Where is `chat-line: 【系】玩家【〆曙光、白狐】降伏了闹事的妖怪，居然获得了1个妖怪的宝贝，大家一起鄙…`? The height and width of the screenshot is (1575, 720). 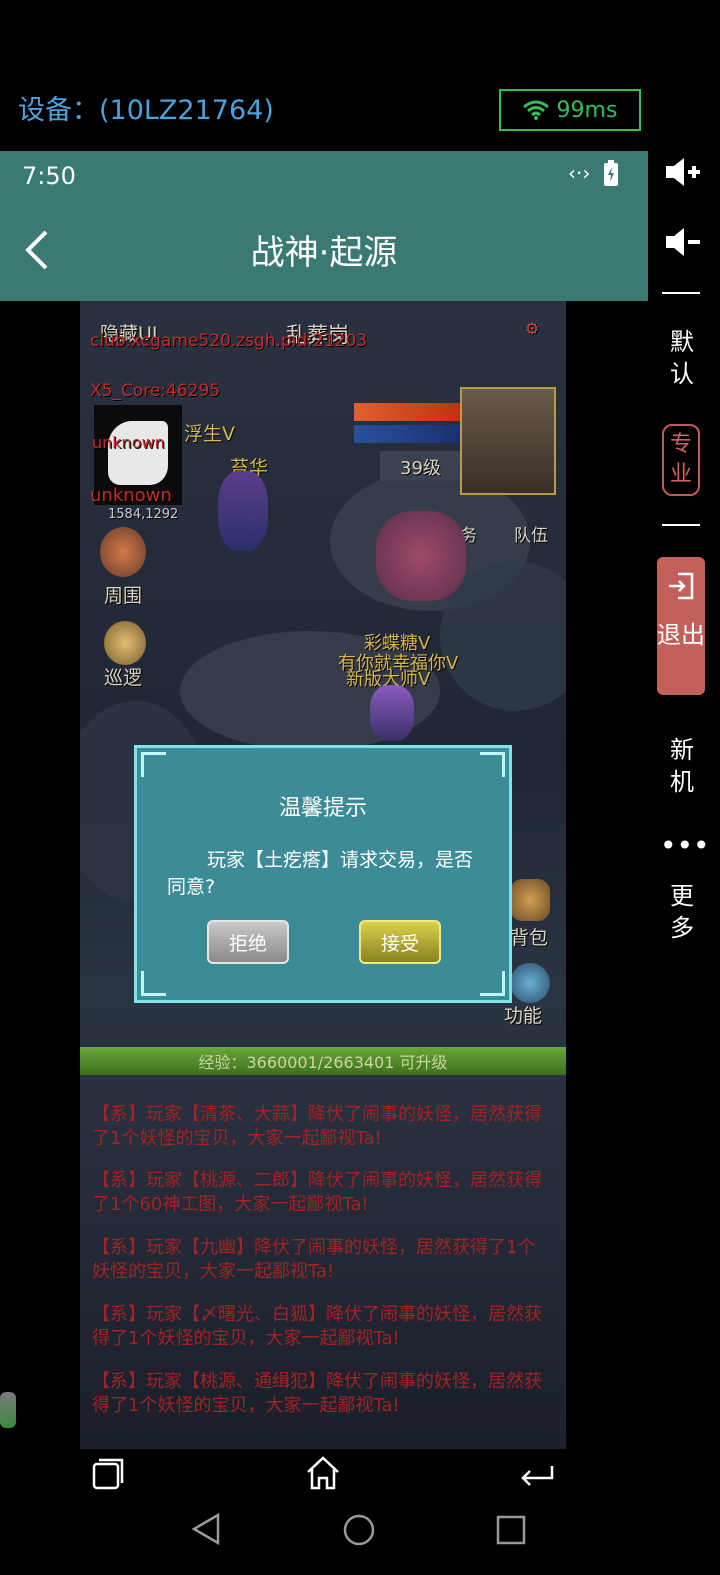 chat-line: 【系】玩家【〆曙光、白狐】降伏了闹事的妖怪，居然获得了1个妖怪的宝贝，大家一起鄙… is located at coordinates (317, 1326).